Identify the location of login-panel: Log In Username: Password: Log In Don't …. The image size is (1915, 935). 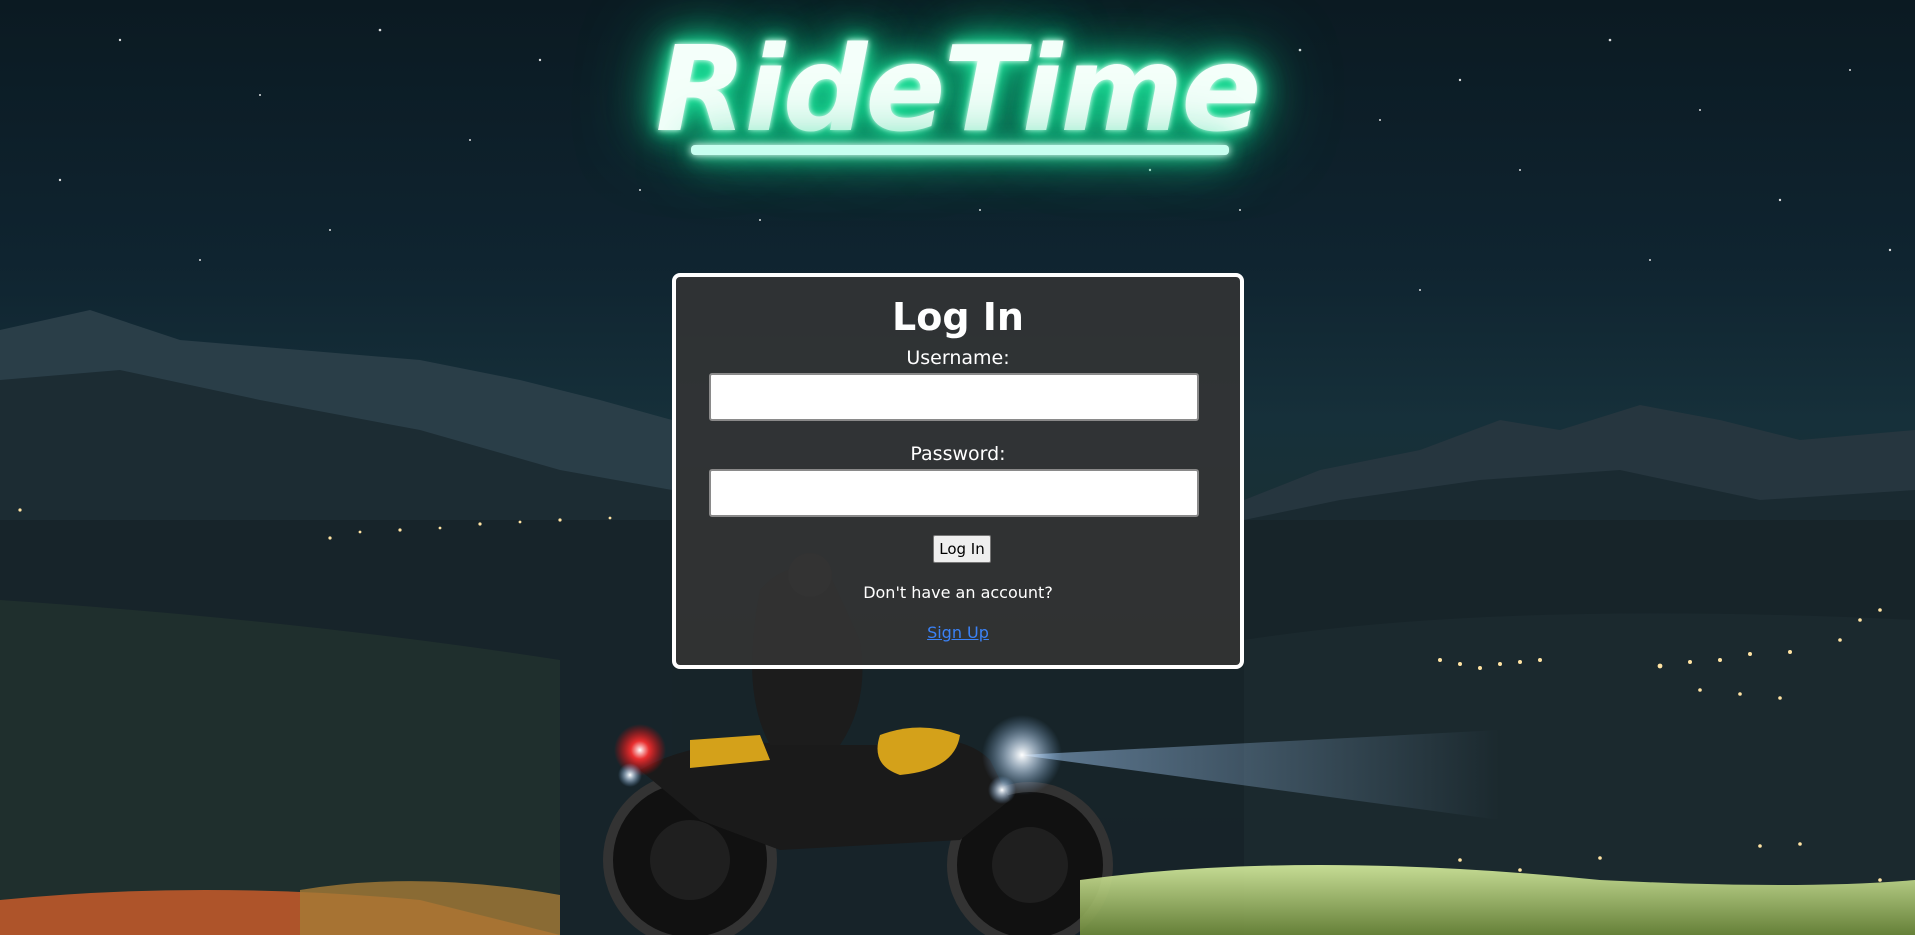
(958, 471).